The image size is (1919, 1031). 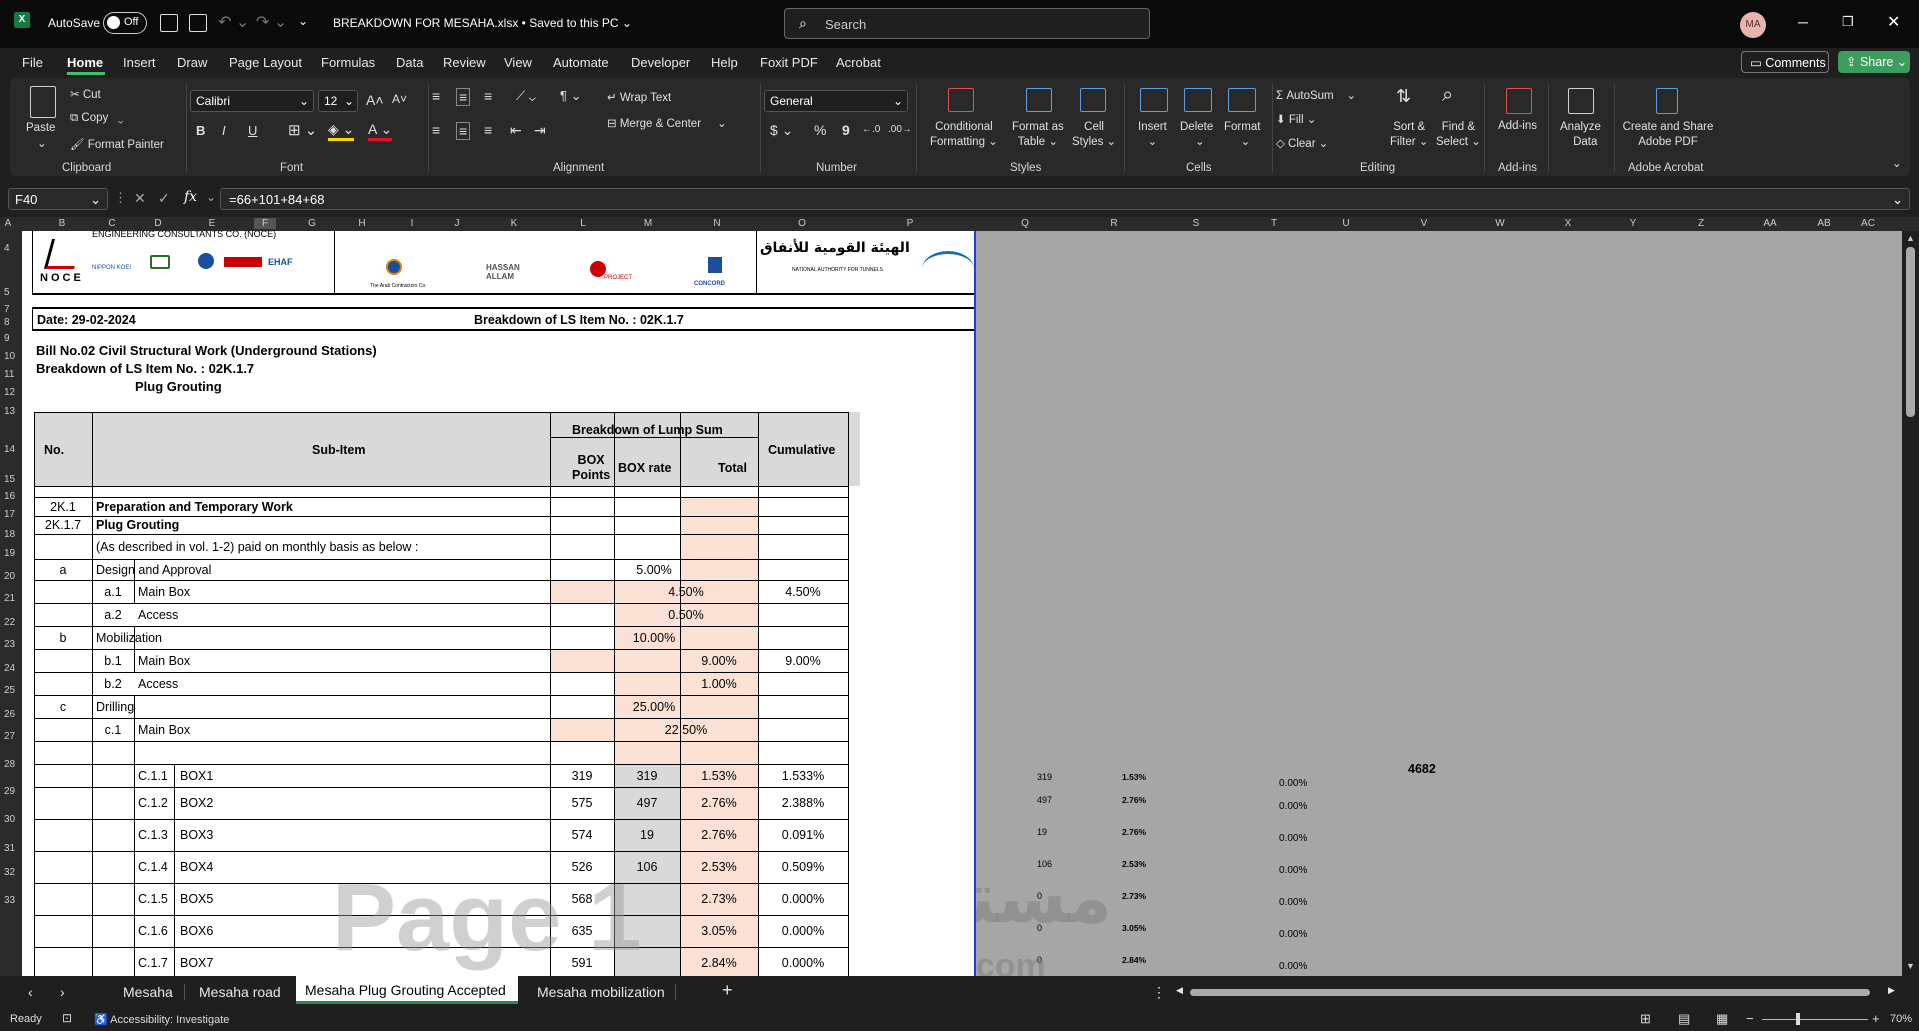 What do you see at coordinates (846, 130) in the screenshot?
I see `comma-button: 9` at bounding box center [846, 130].